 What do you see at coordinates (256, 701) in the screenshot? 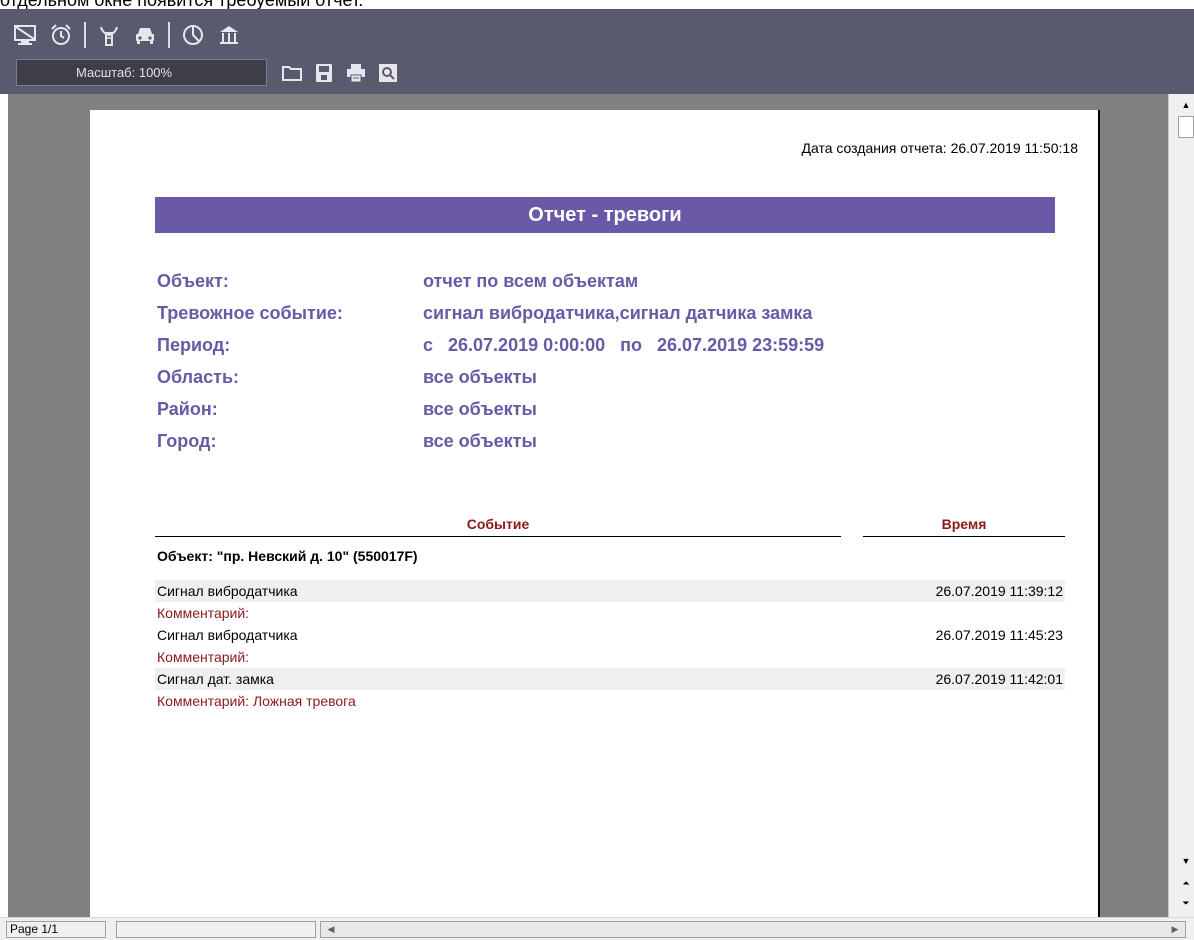
I see `event-comment: Комментарий: Ложная тревога` at bounding box center [256, 701].